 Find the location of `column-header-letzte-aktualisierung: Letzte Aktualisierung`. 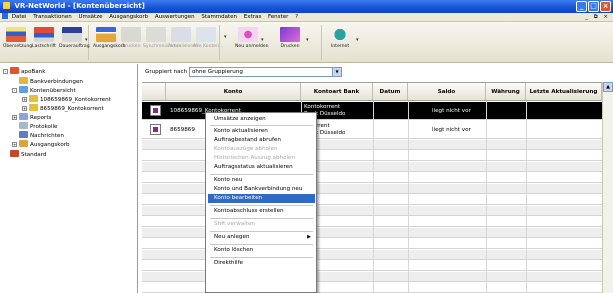

column-header-letzte-aktualisierung: Letzte Aktualisierung is located at coordinates (564, 92).